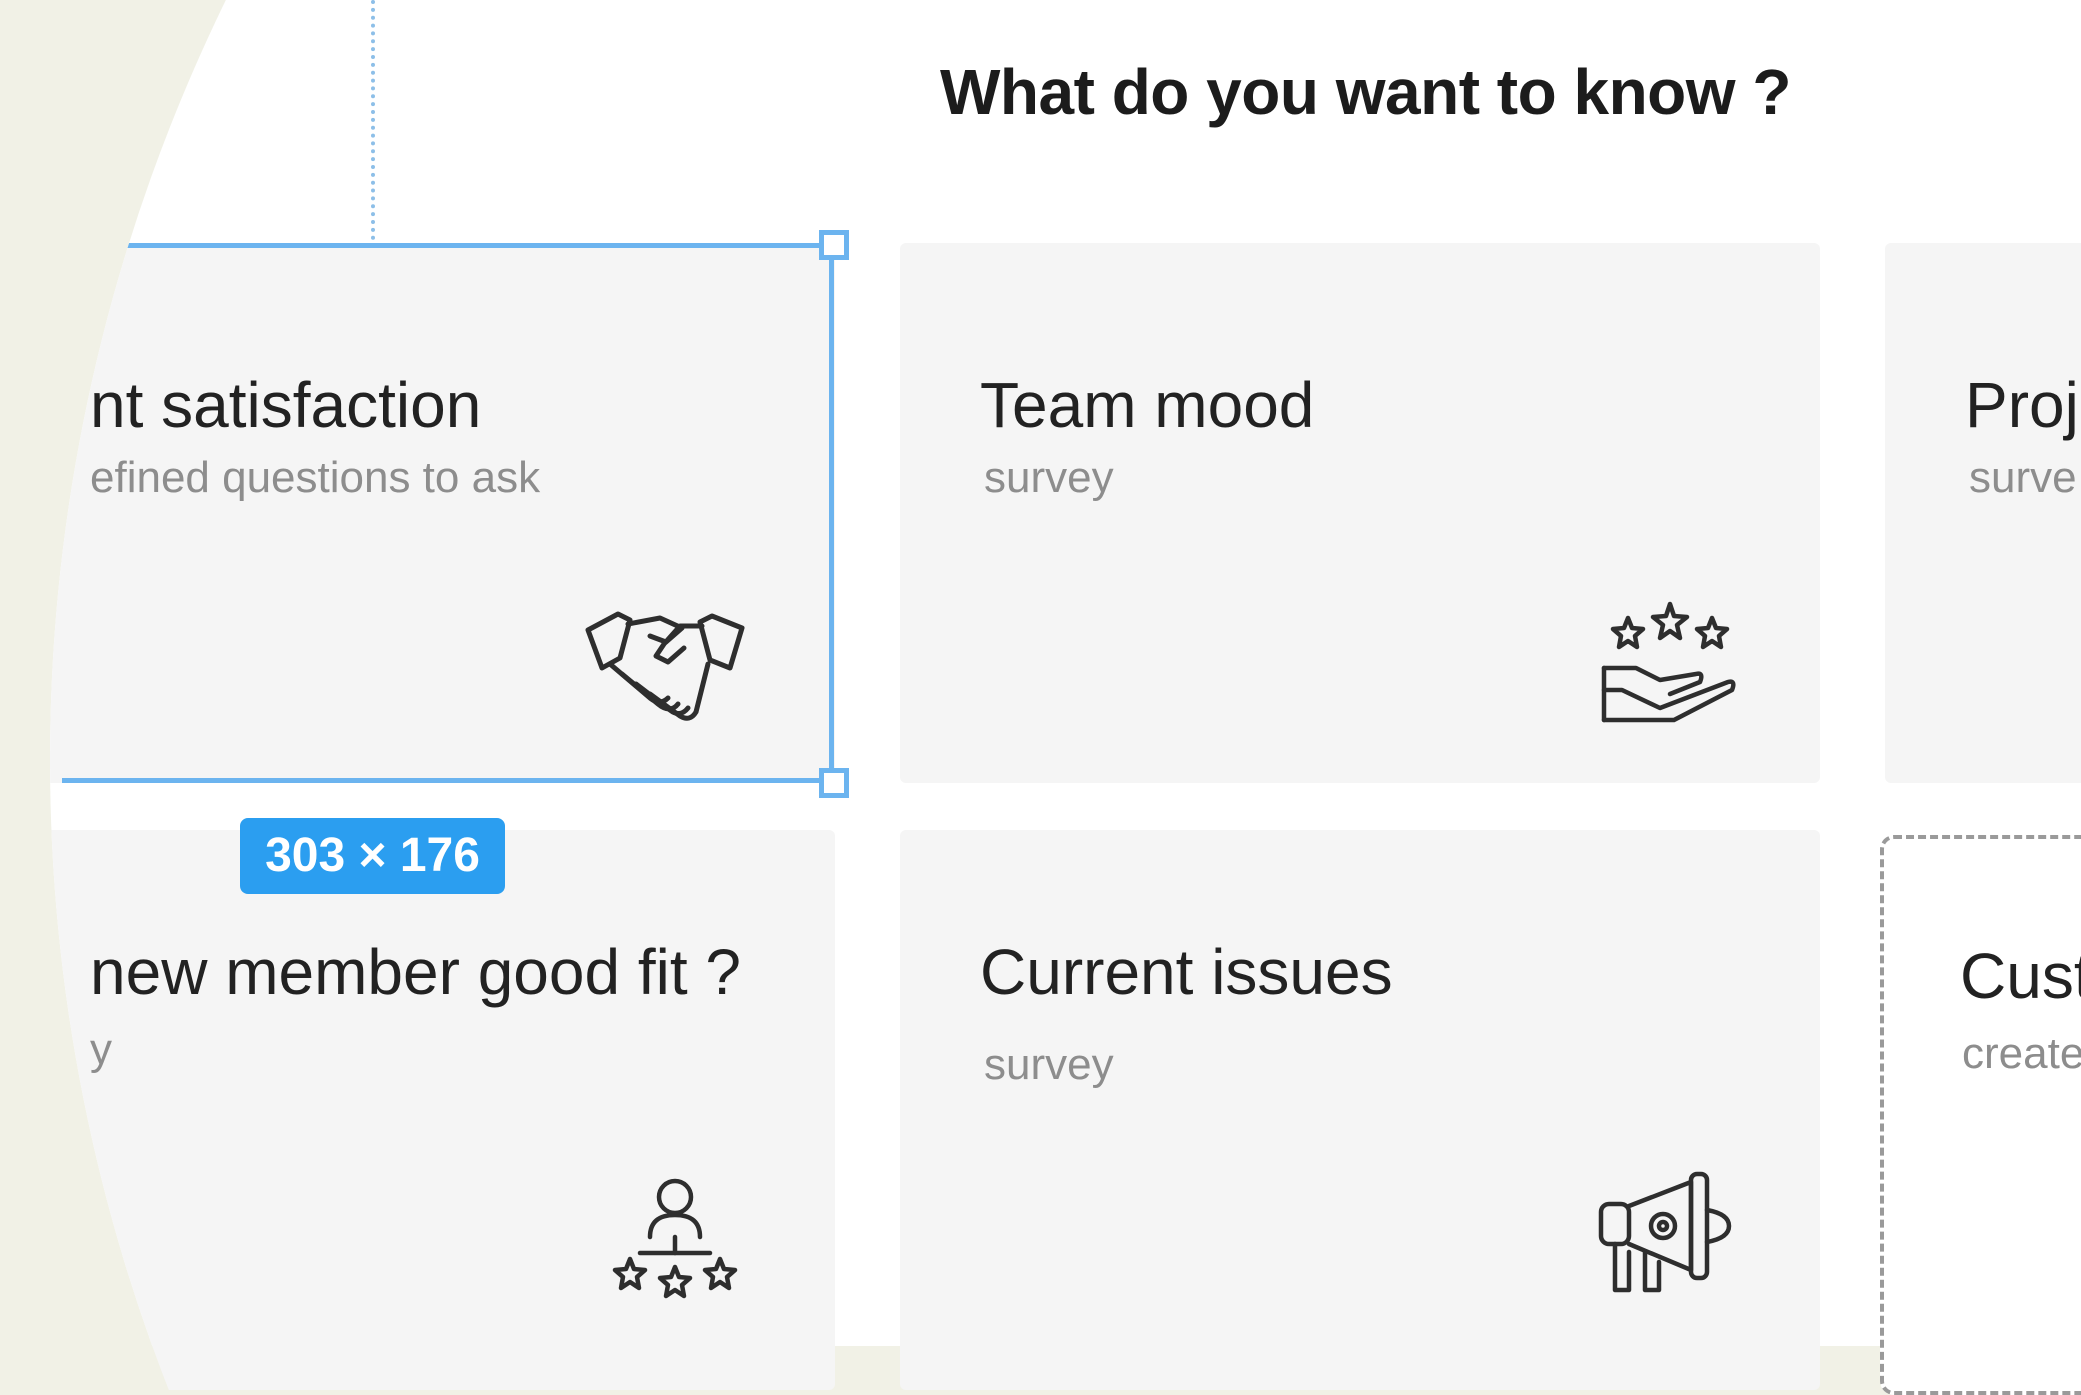  I want to click on selection-box, so click(448, 513).